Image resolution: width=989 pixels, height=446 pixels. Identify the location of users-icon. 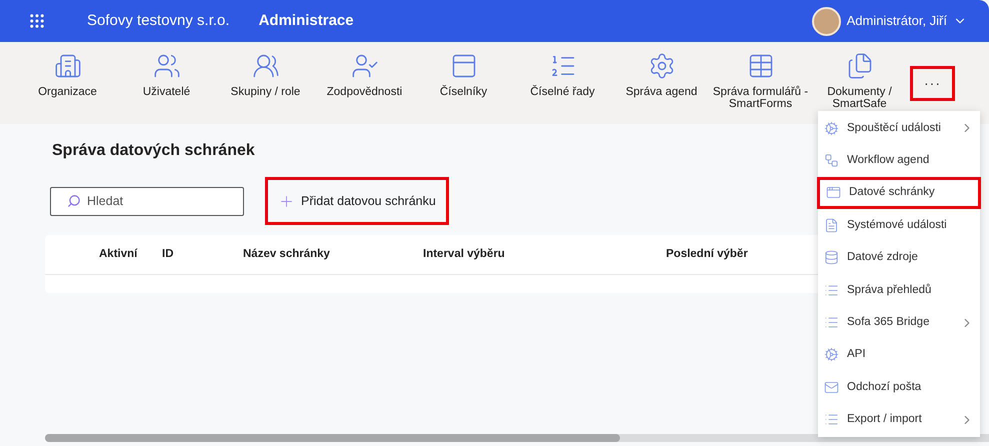
(166, 66).